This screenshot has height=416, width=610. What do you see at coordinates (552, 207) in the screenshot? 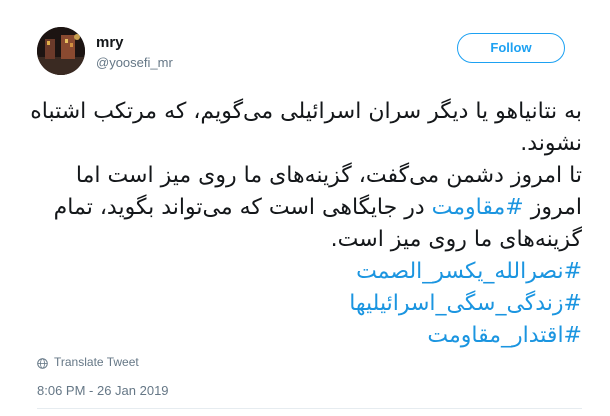
I see `tweet-line-text: امروز` at bounding box center [552, 207].